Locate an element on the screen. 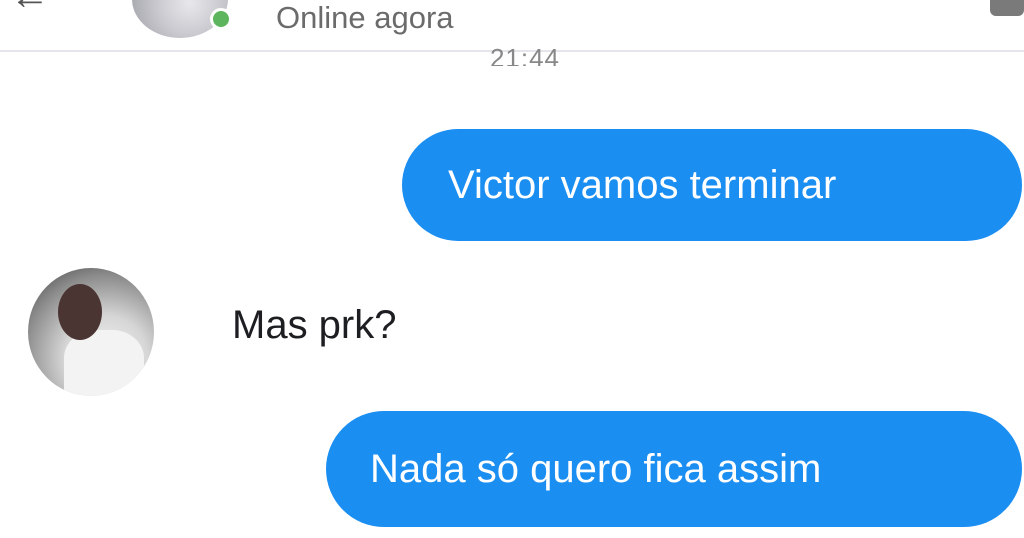 This screenshot has width=1024, height=538. avatar-photo-shirt is located at coordinates (104, 363).